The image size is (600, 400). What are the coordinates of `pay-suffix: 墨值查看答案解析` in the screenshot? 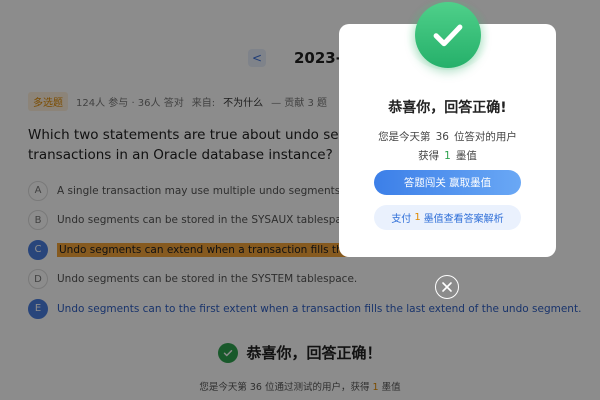 It's located at (463, 219).